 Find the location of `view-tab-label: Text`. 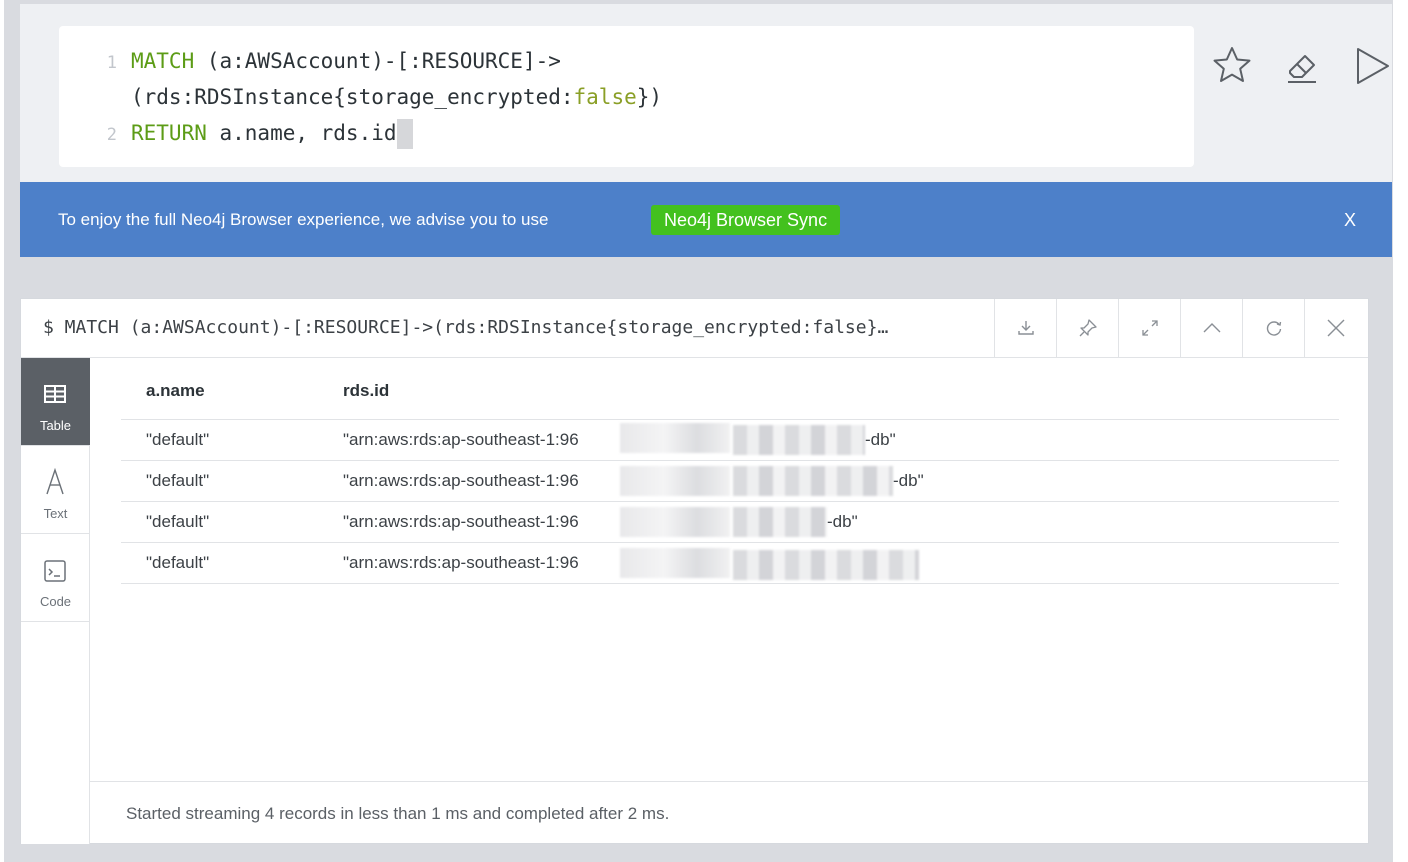

view-tab-label: Text is located at coordinates (55, 513).